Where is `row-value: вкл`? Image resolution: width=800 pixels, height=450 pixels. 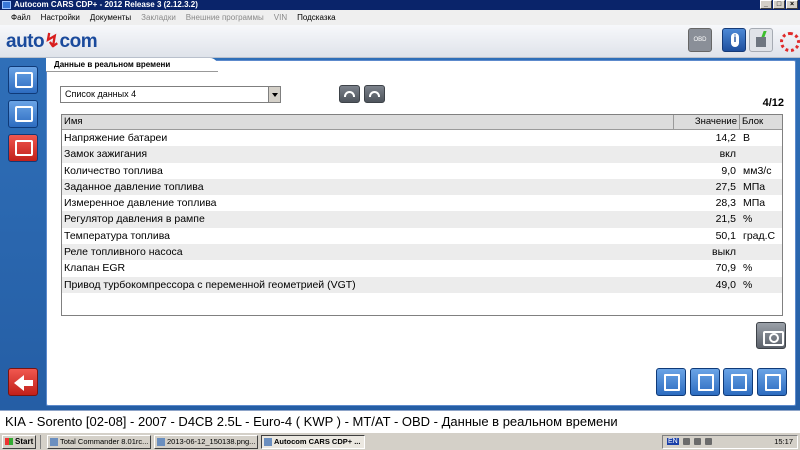
row-value: вкл is located at coordinates (727, 154).